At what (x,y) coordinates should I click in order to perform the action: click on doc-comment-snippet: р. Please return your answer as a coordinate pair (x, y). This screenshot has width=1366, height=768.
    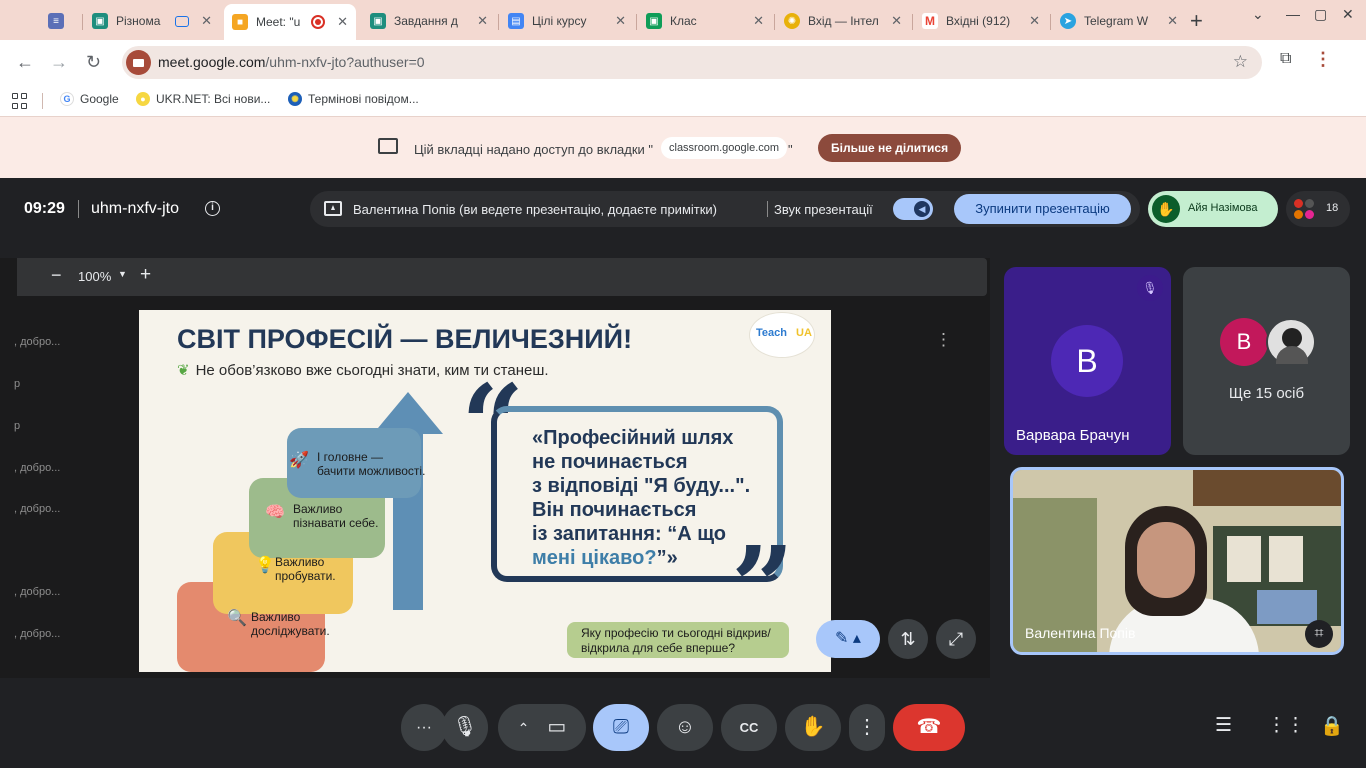
    Looking at the image, I should click on (17, 426).